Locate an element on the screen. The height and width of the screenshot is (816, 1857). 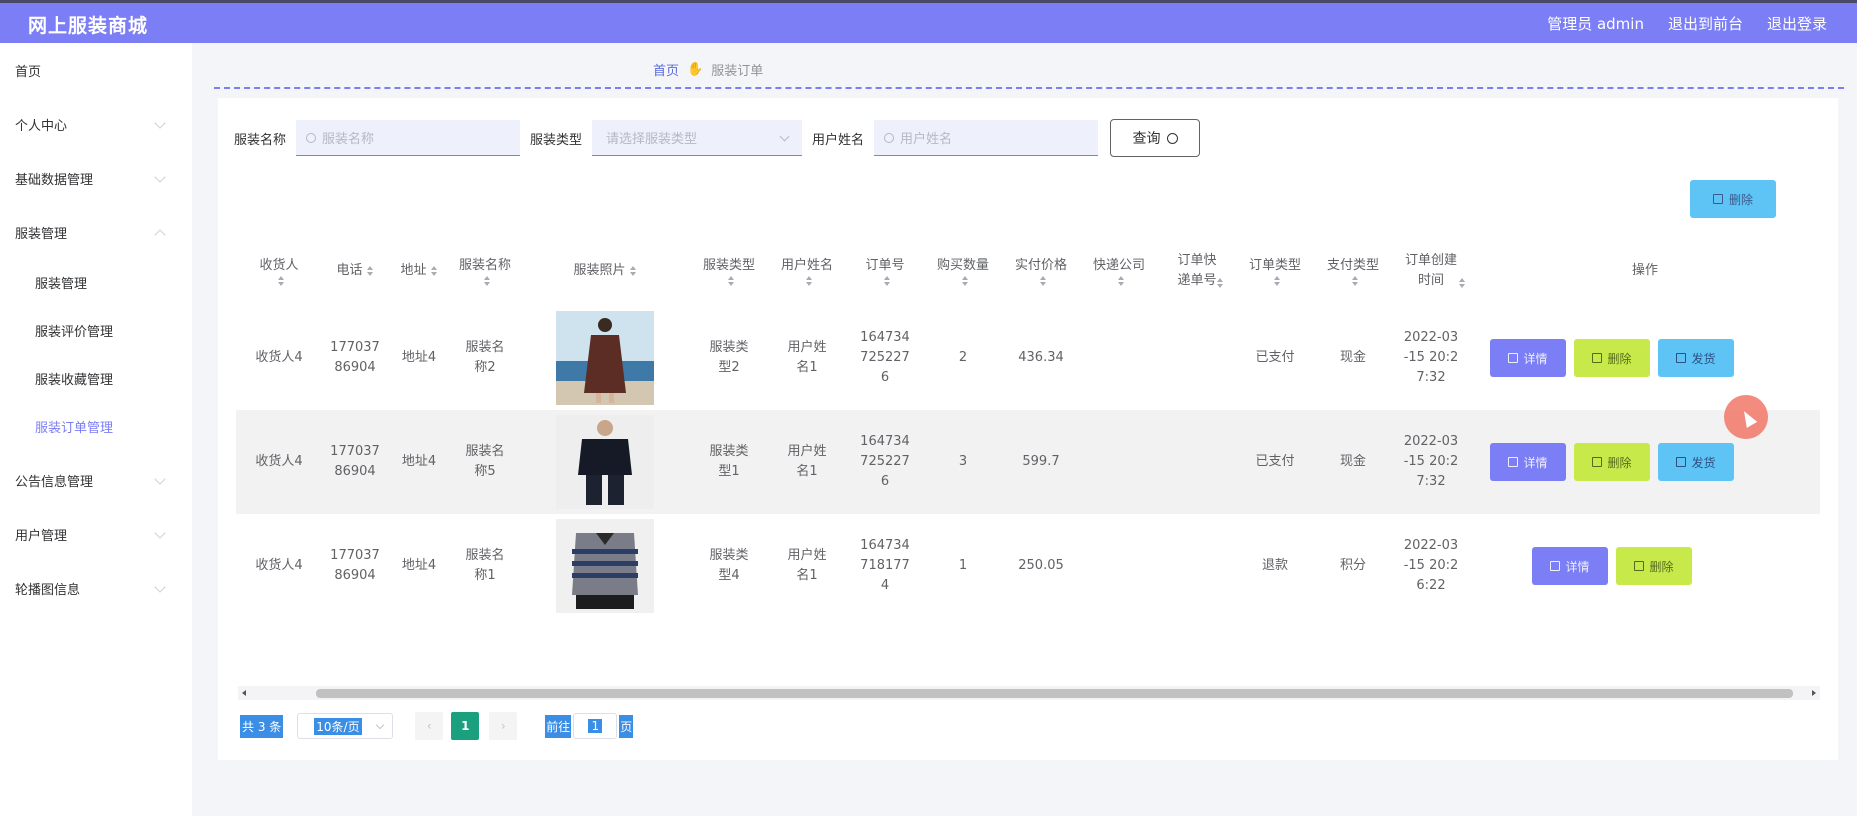
sidebar-item-clothing-review: 服装评价管理 is located at coordinates (96, 330).